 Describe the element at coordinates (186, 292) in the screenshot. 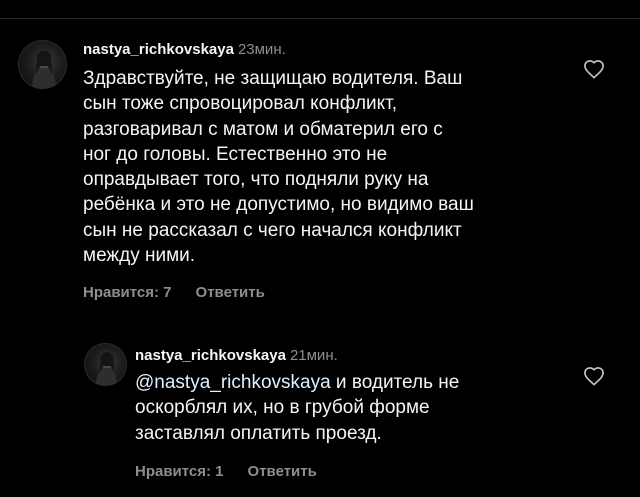

I see `comment-actions: Нравится: 7 Ответить` at that location.